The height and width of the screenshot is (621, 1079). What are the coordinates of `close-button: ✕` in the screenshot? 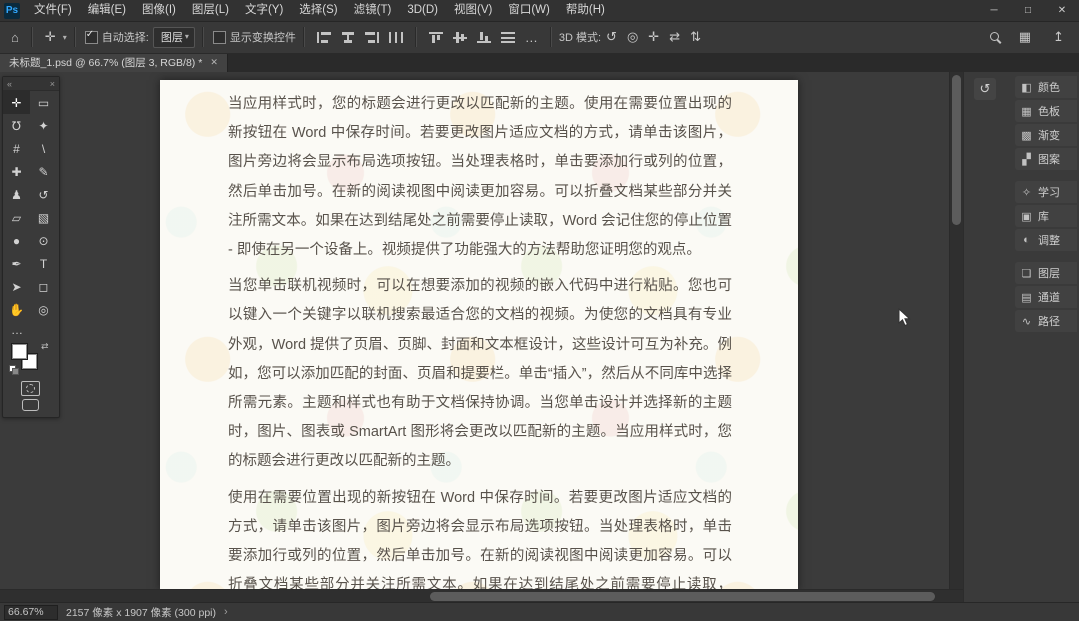 It's located at (1062, 10).